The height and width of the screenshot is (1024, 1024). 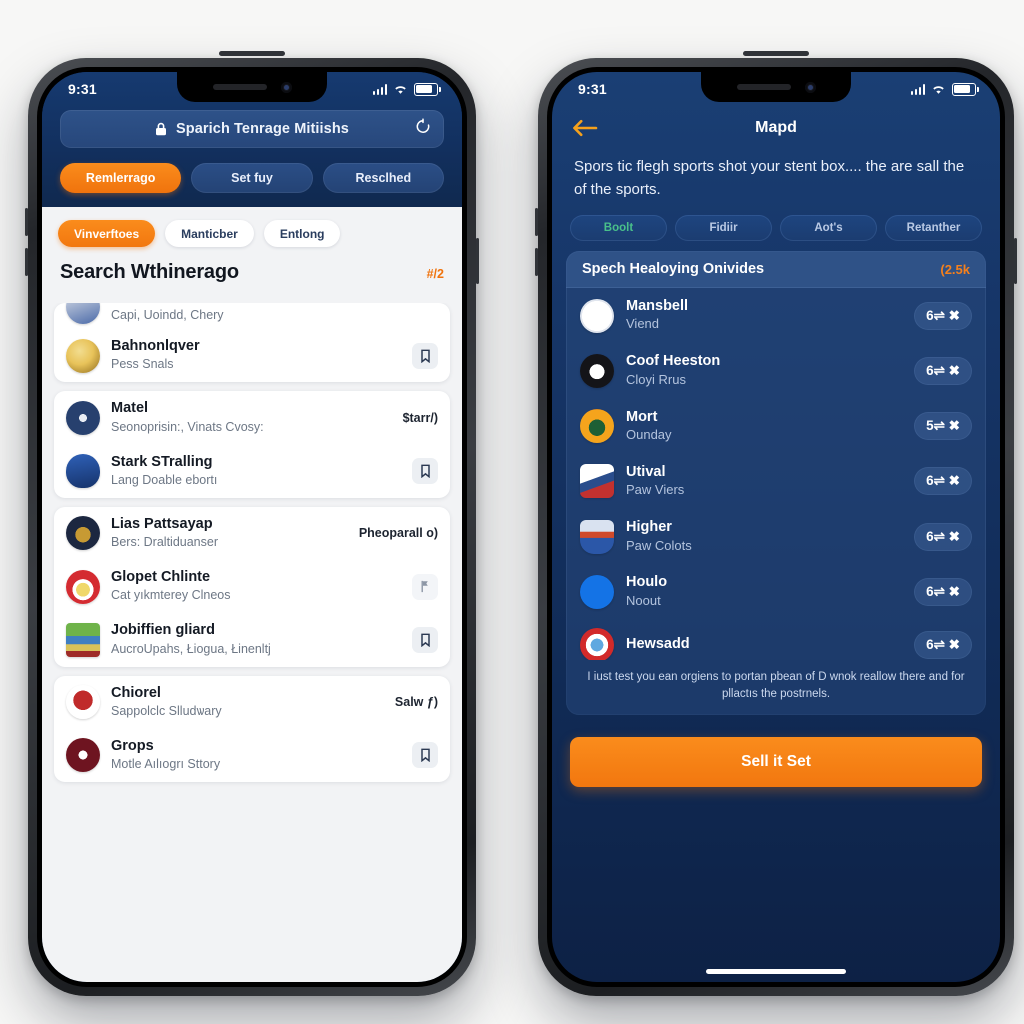 I want to click on chip-label: Retanther, so click(x=933, y=228).